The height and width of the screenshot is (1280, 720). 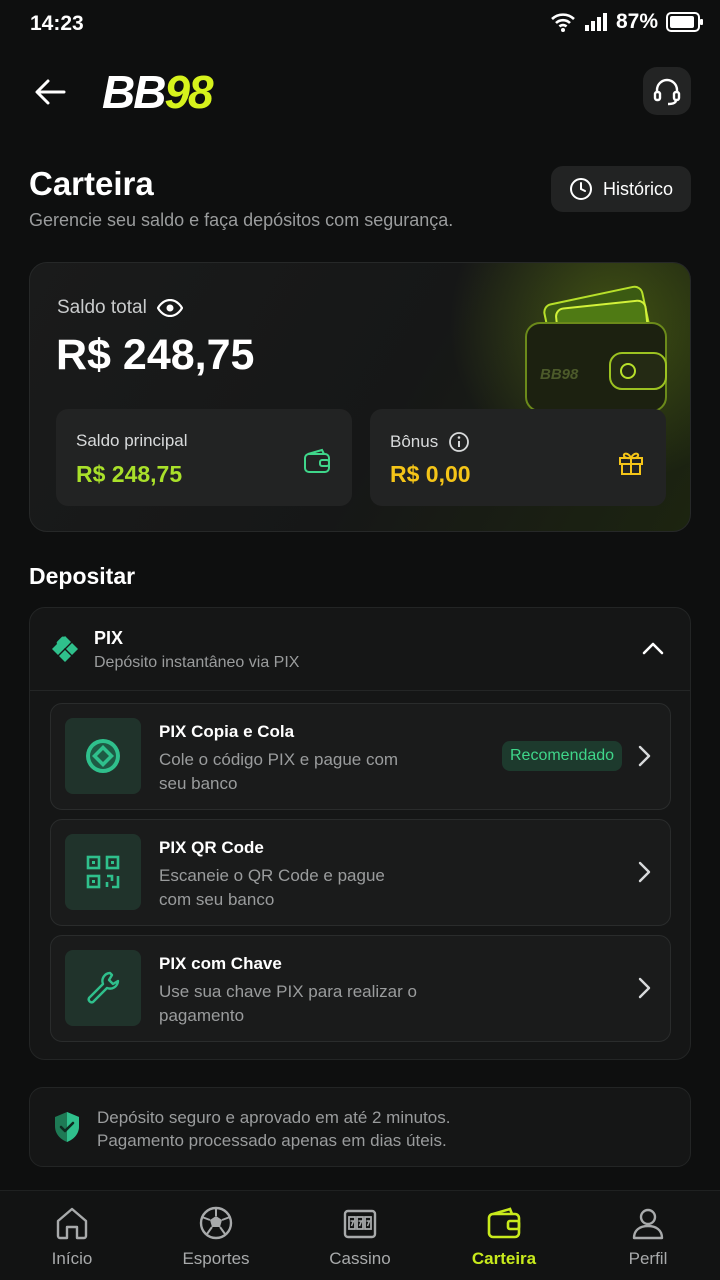 What do you see at coordinates (563, 22) in the screenshot?
I see `wifi-icon` at bounding box center [563, 22].